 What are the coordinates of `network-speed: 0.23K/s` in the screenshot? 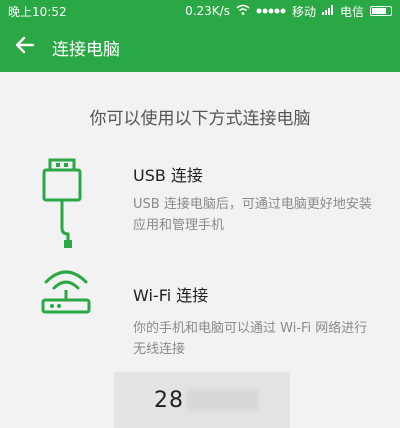 It's located at (207, 11).